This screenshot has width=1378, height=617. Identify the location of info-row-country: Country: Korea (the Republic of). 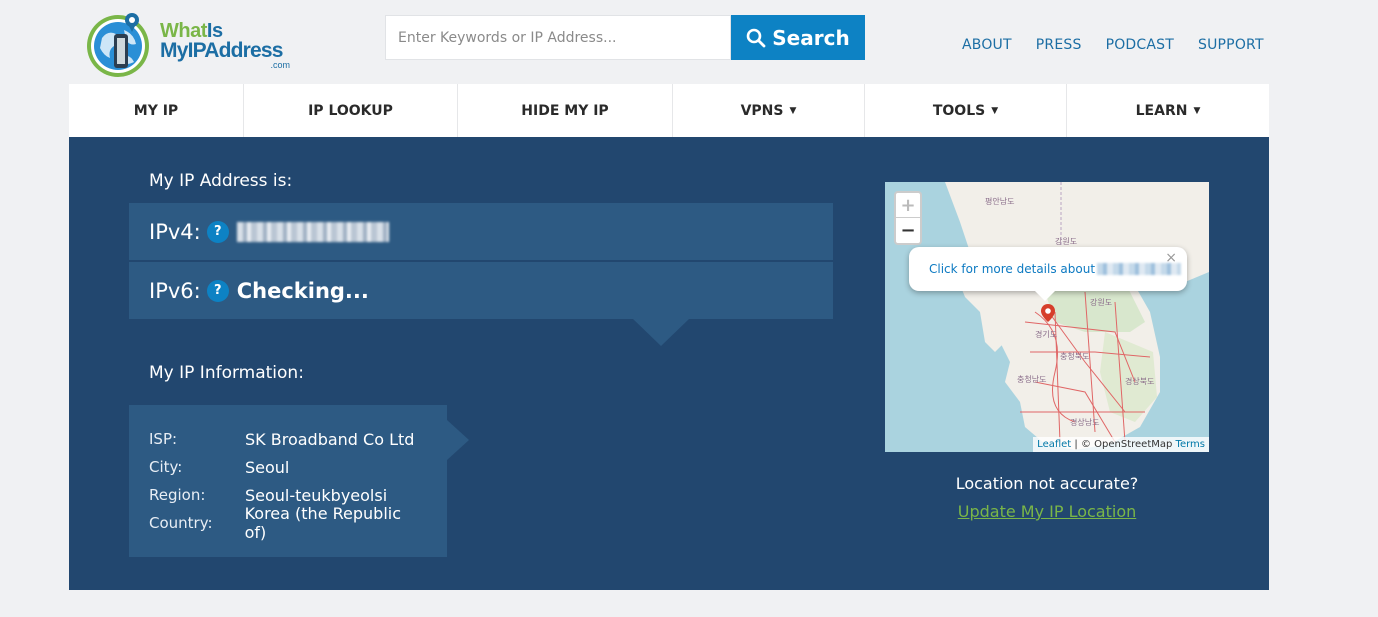
(288, 523).